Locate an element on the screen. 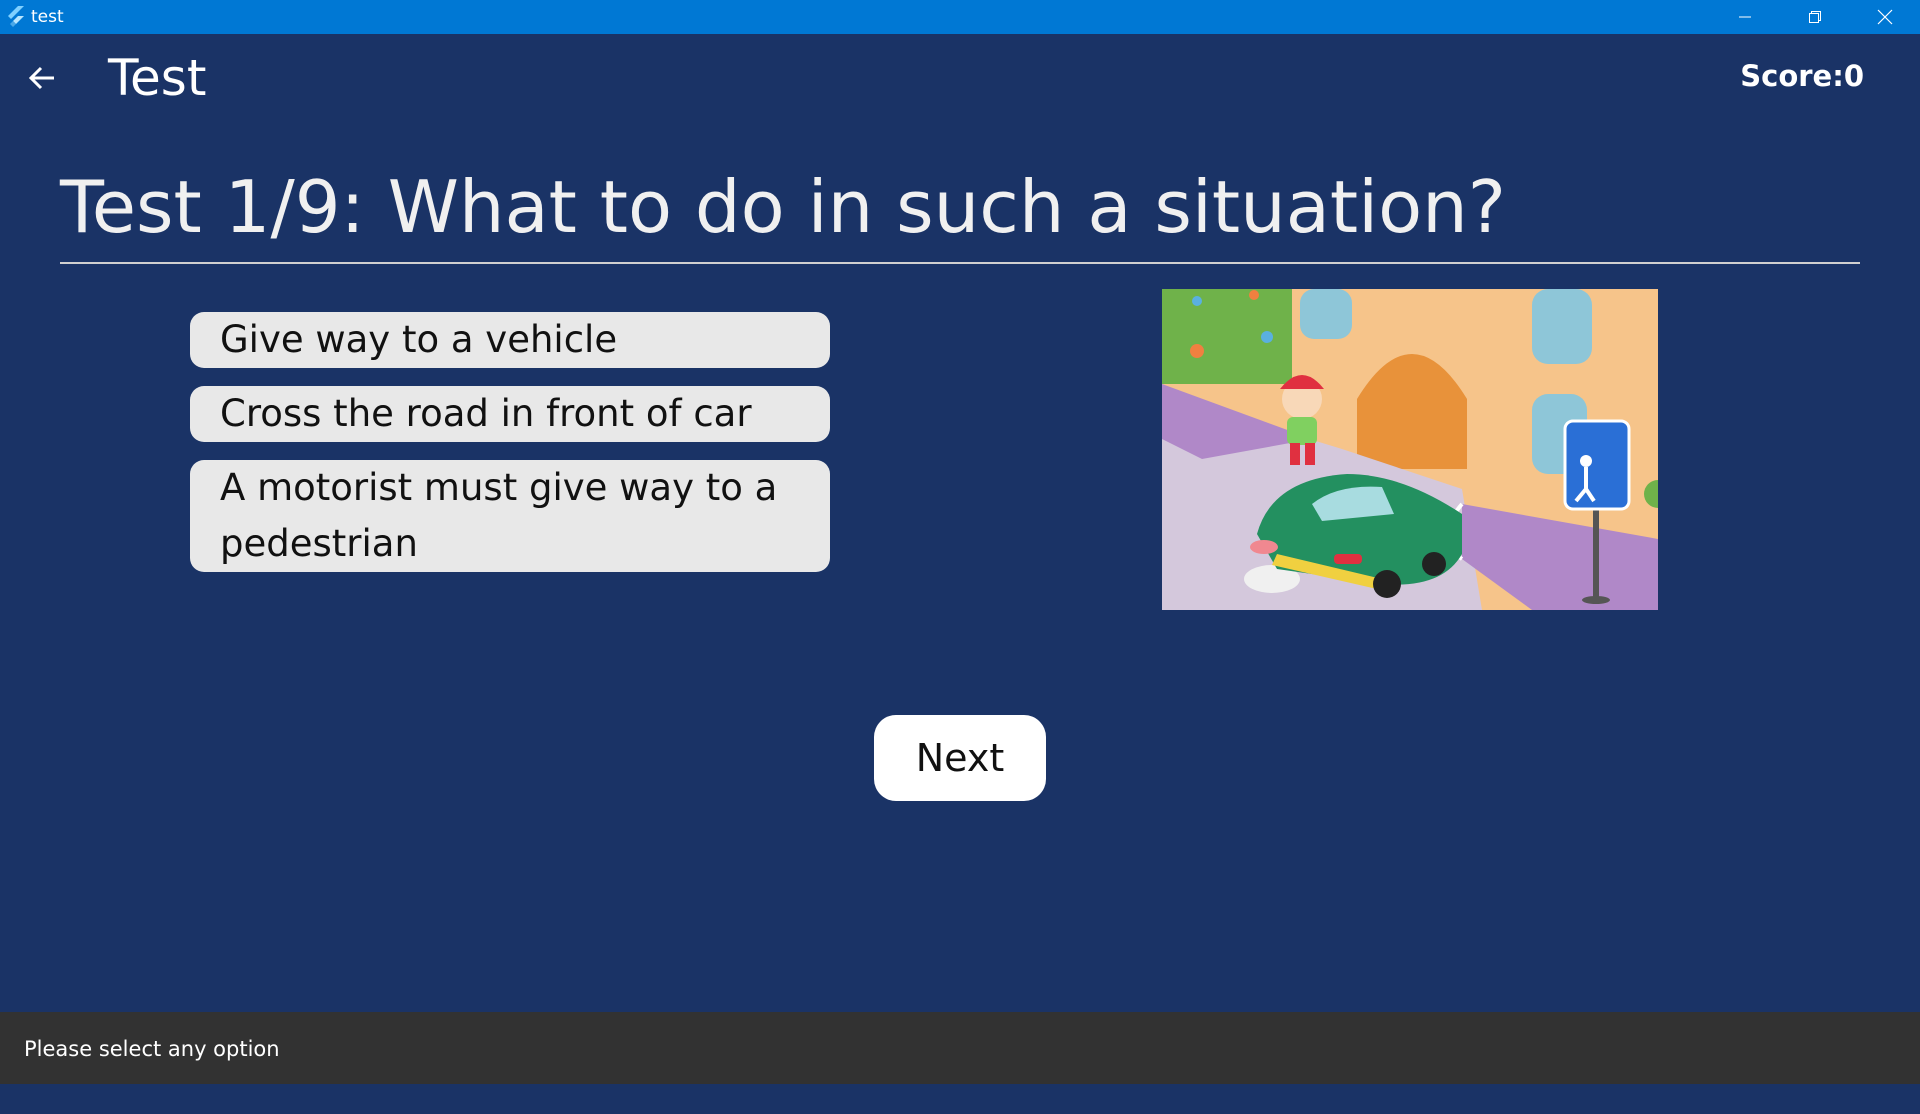  restore-icon is located at coordinates (1815, 17).